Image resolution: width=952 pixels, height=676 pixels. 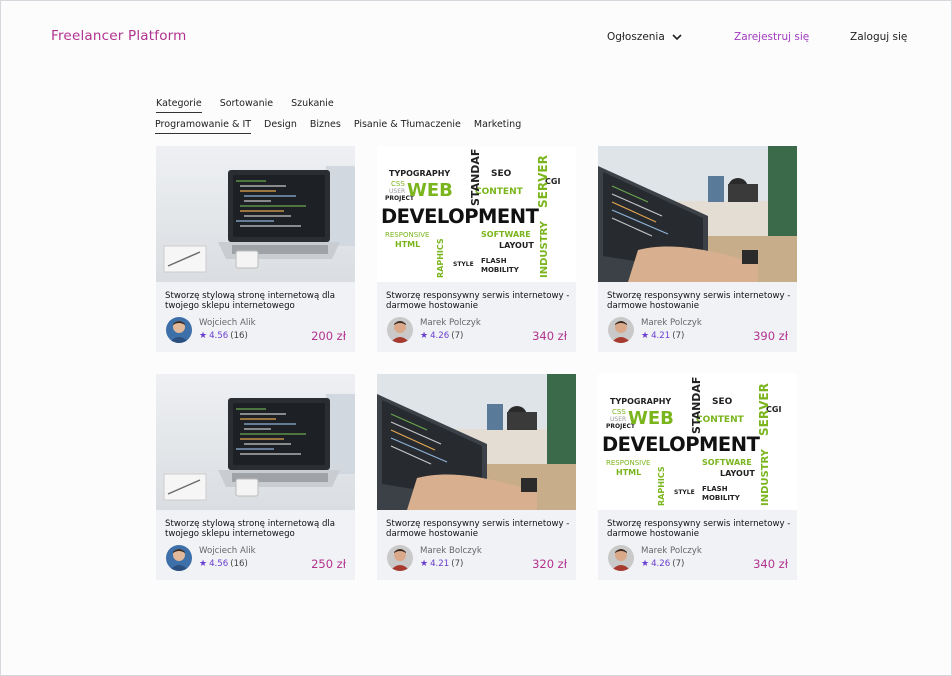 I want to click on word-responsive: RESPONSIVE, so click(x=407, y=235).